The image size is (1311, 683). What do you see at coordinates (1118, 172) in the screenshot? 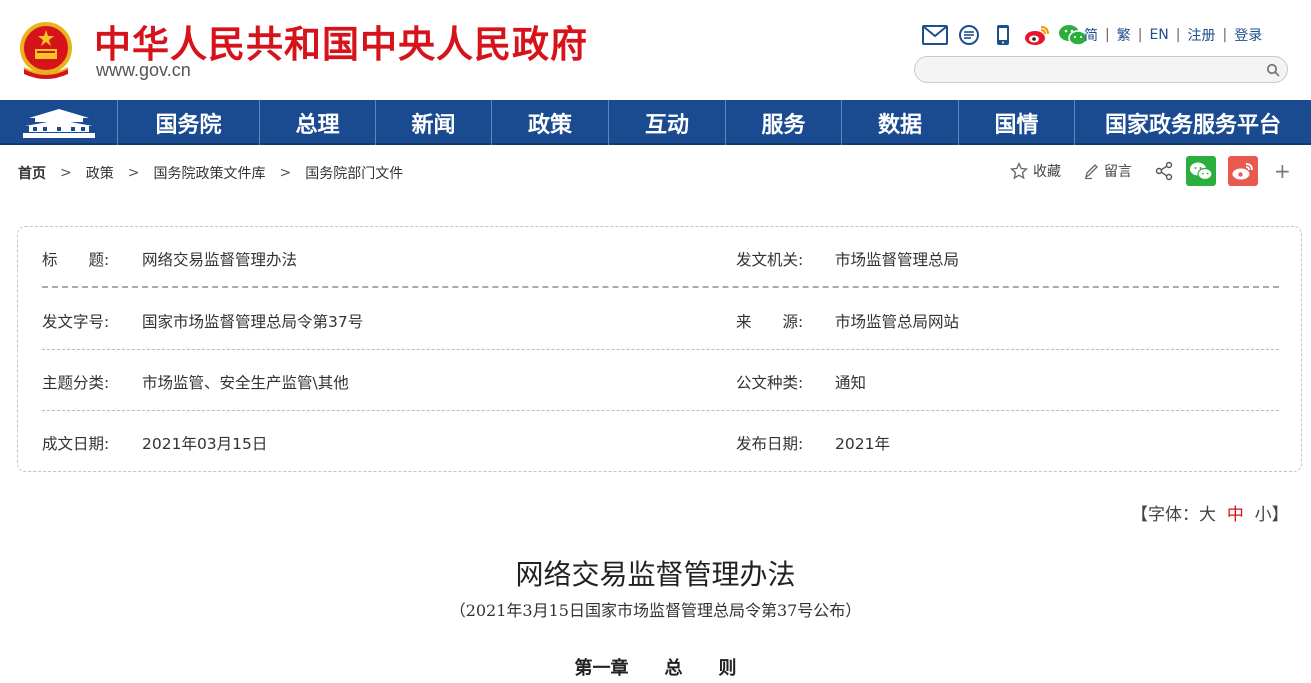
I see `comment-label: 留言` at bounding box center [1118, 172].